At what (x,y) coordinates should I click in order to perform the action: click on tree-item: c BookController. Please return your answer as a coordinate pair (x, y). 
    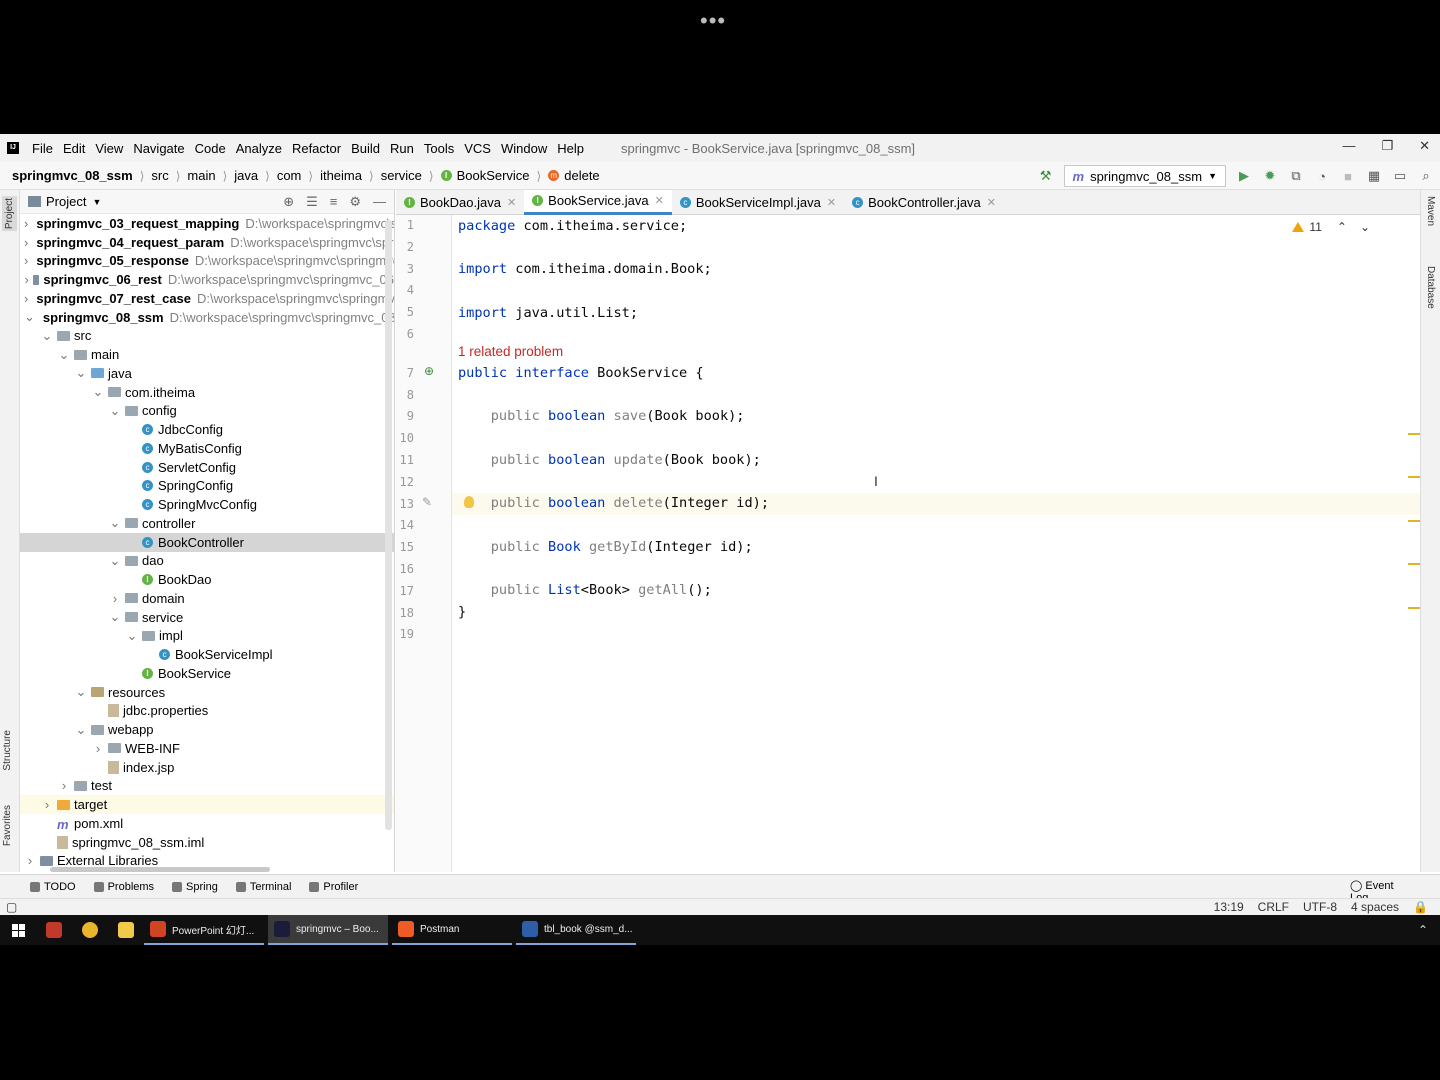
    Looking at the image, I should click on (207, 542).